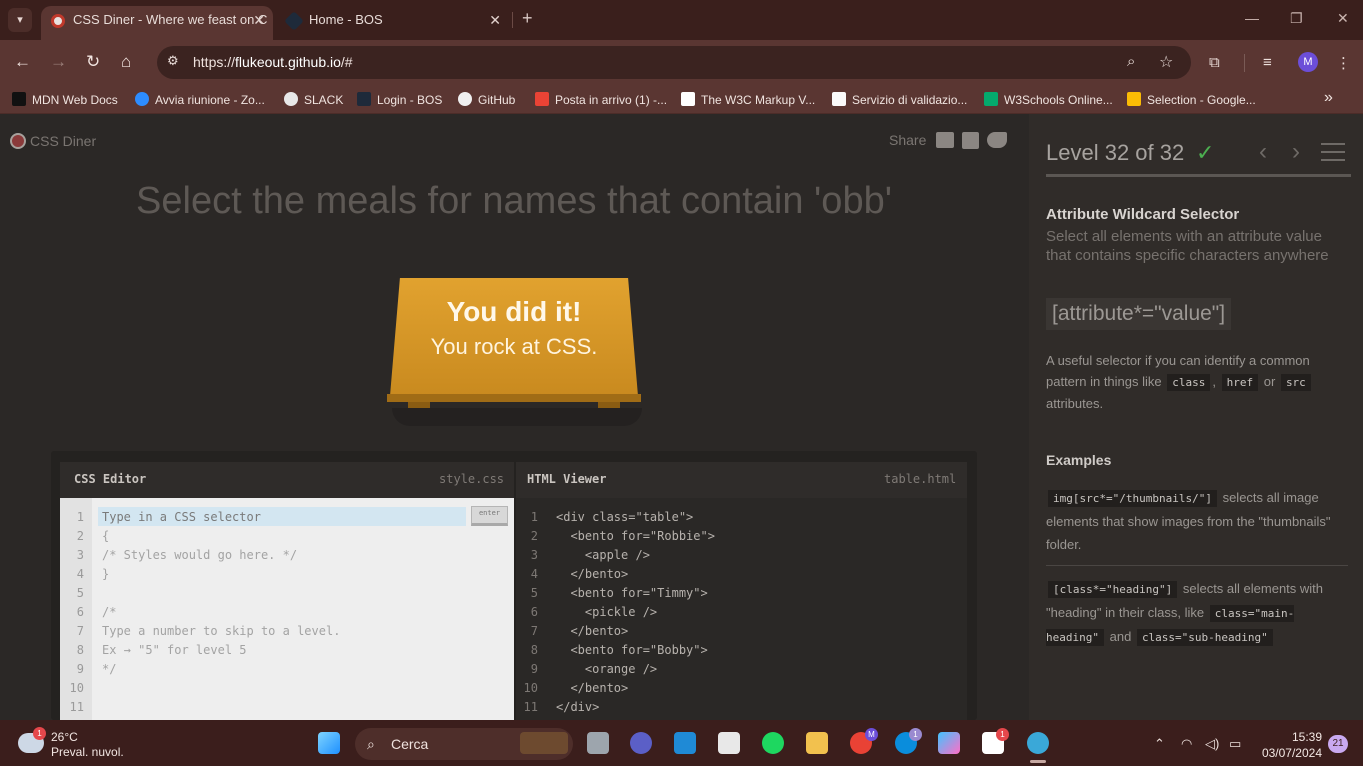 This screenshot has width=1363, height=766. What do you see at coordinates (1038, 743) in the screenshot?
I see `network-app-icon` at bounding box center [1038, 743].